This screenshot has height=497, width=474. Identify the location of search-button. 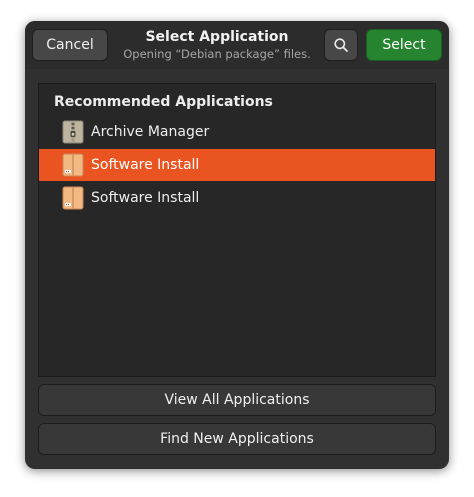
(341, 45).